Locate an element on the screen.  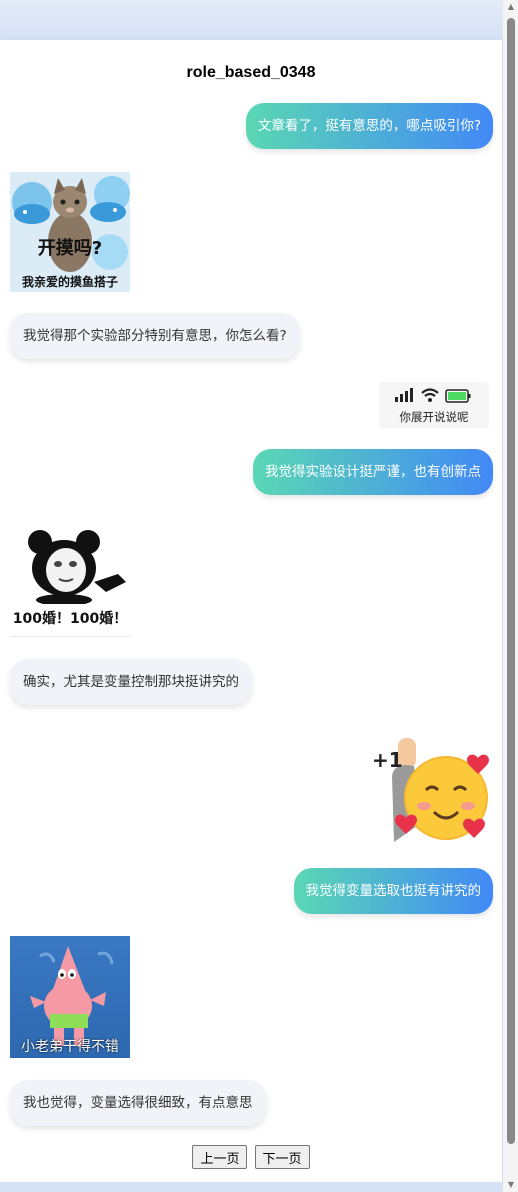
prev-page-button: 上一页 is located at coordinates (220, 1157).